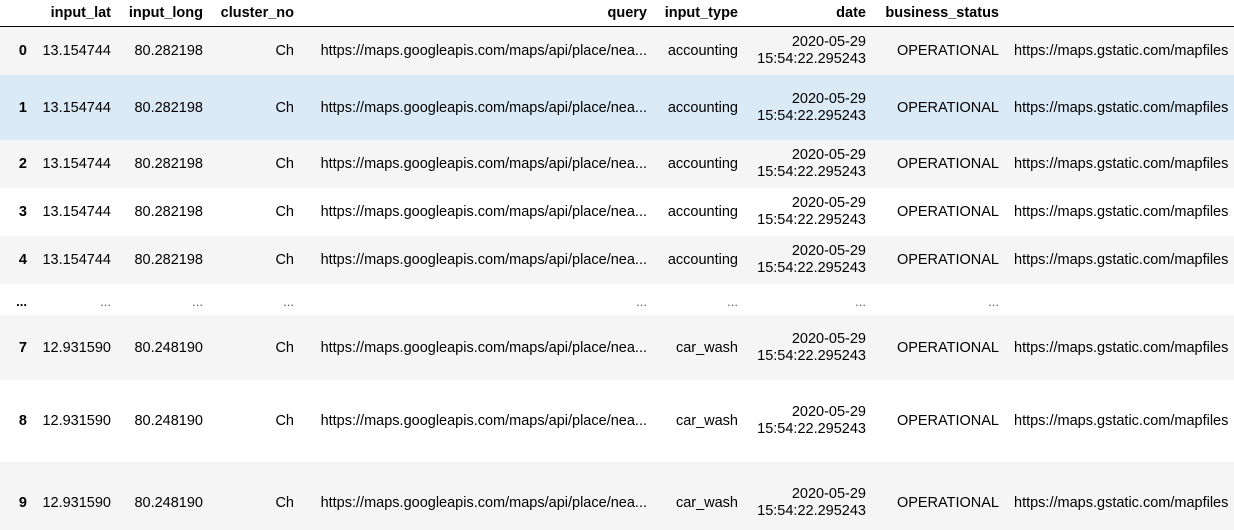 Image resolution: width=1234 pixels, height=530 pixels. I want to click on row-index: 7, so click(22, 347).